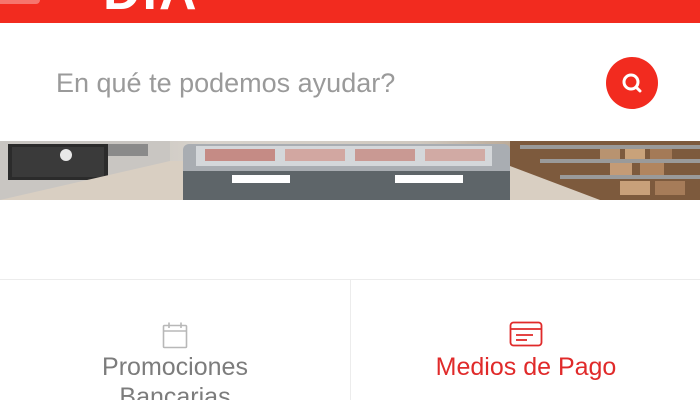 Image resolution: width=700 pixels, height=400 pixels. I want to click on brand-logo: DIA, so click(151, 9).